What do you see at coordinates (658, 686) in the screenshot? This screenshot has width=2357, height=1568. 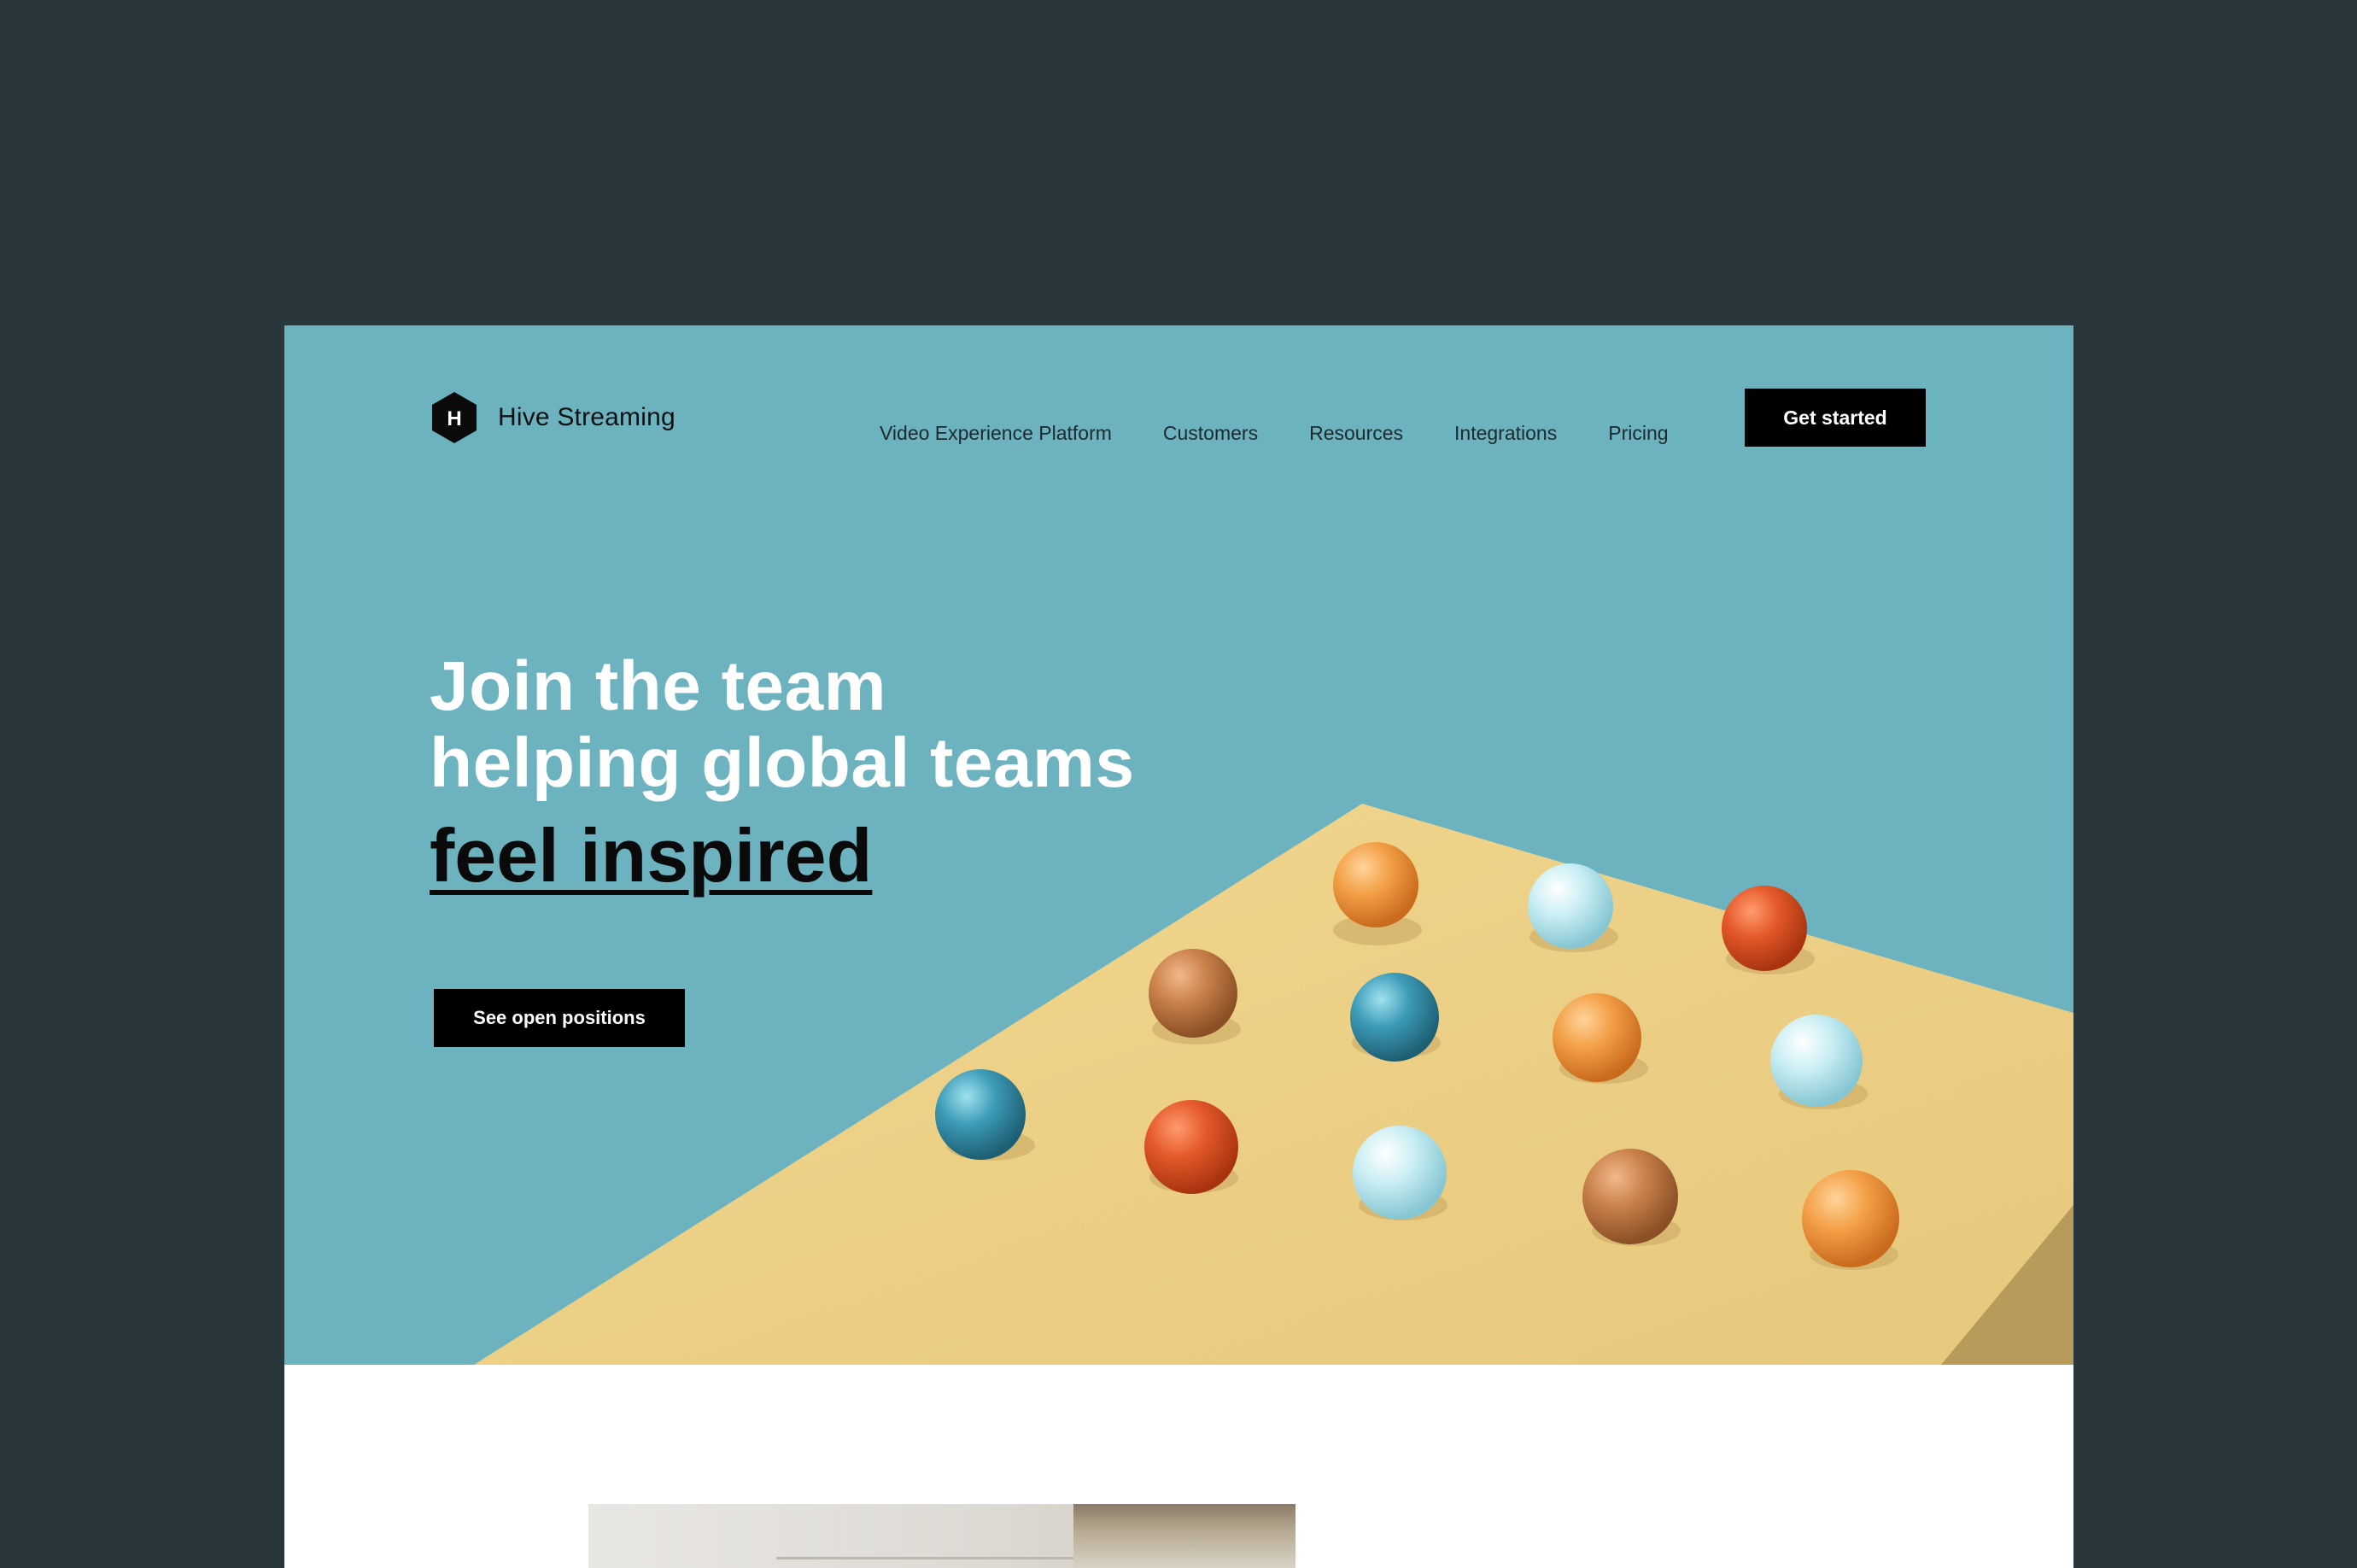 I see `hero-headline-line-1: Join the team` at bounding box center [658, 686].